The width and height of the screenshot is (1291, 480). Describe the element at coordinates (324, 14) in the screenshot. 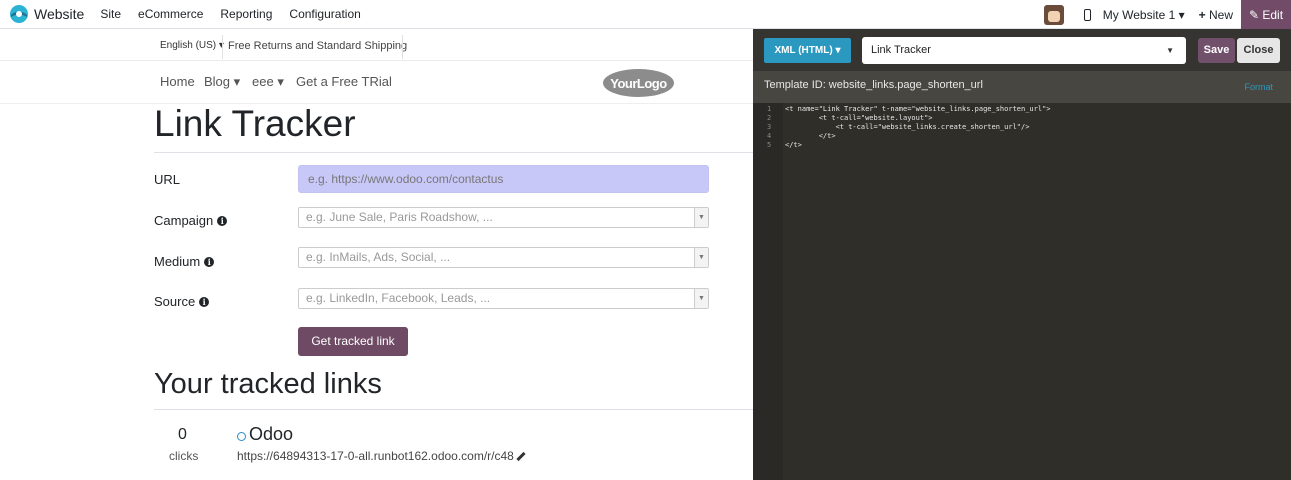

I see `menu-configuration: Configuration` at that location.